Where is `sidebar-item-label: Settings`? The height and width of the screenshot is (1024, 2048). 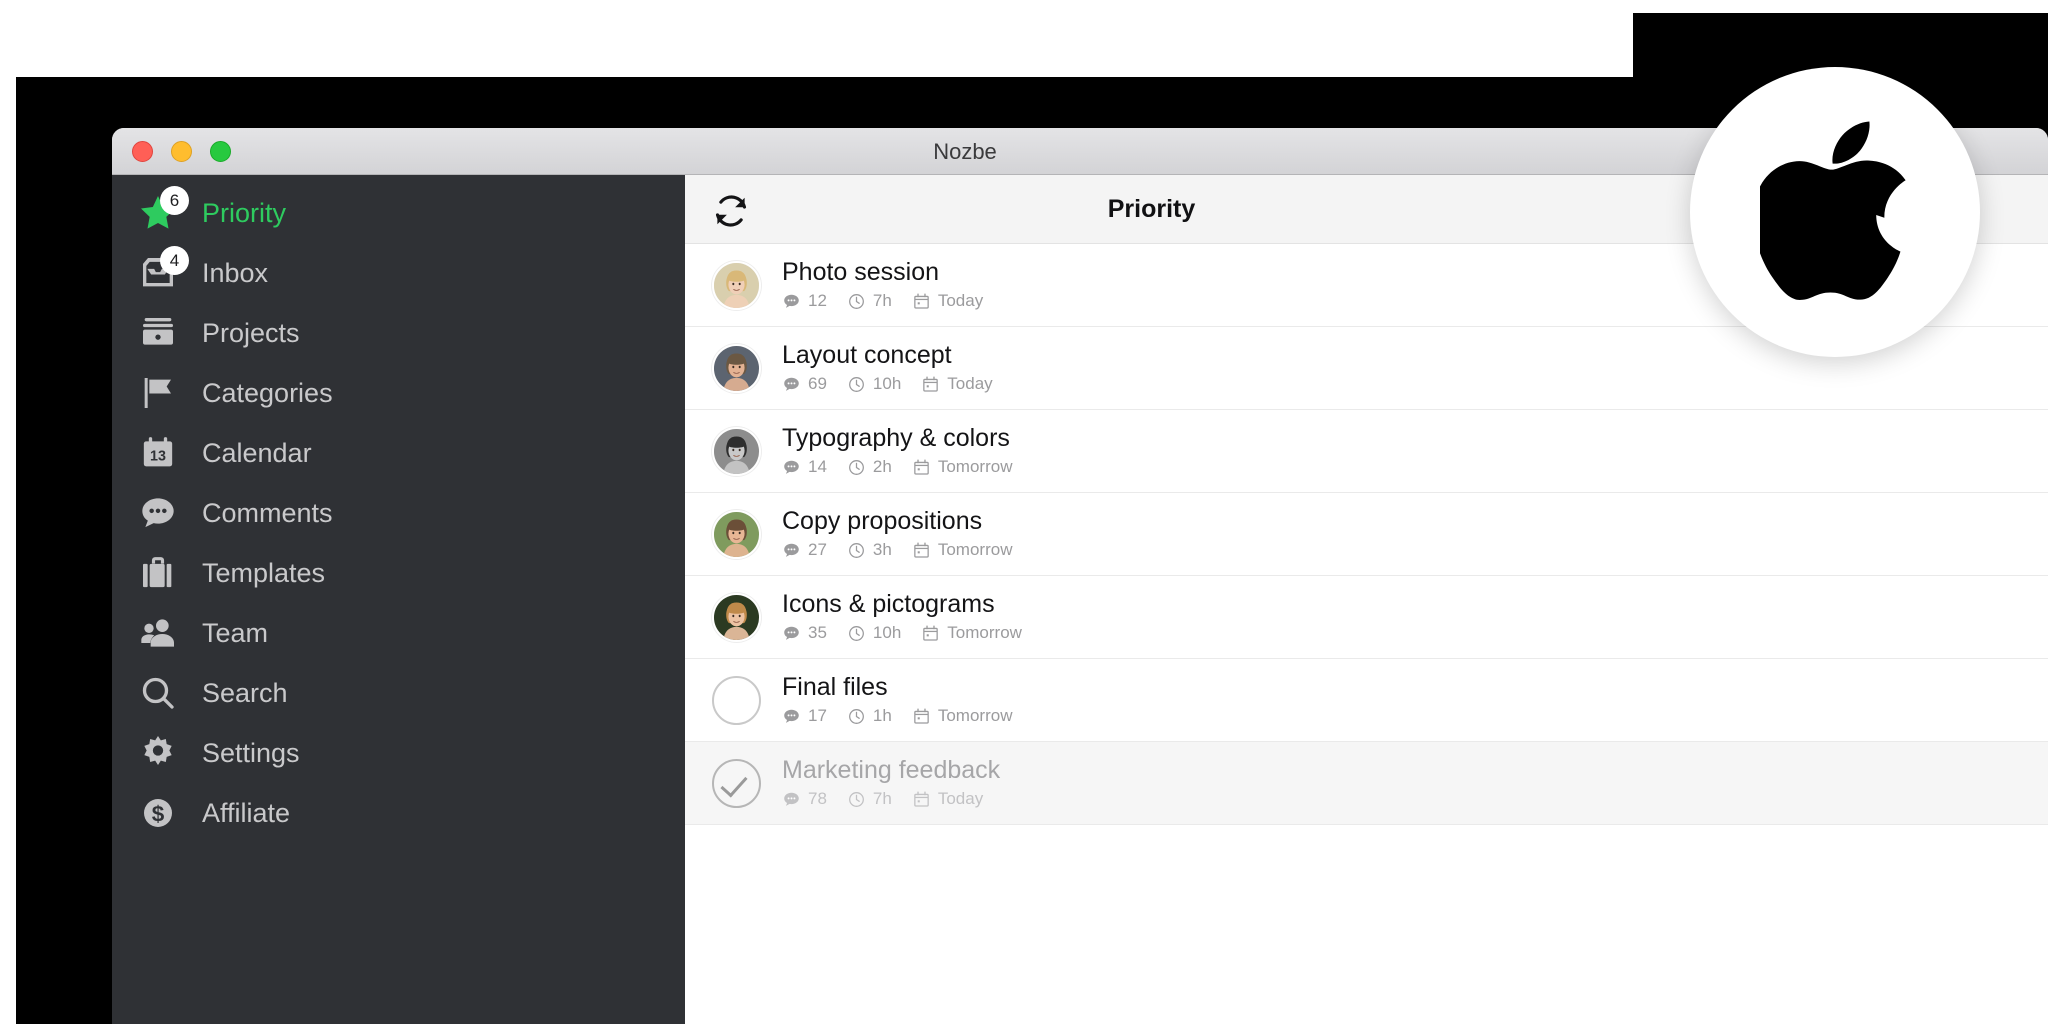 sidebar-item-label: Settings is located at coordinates (251, 752).